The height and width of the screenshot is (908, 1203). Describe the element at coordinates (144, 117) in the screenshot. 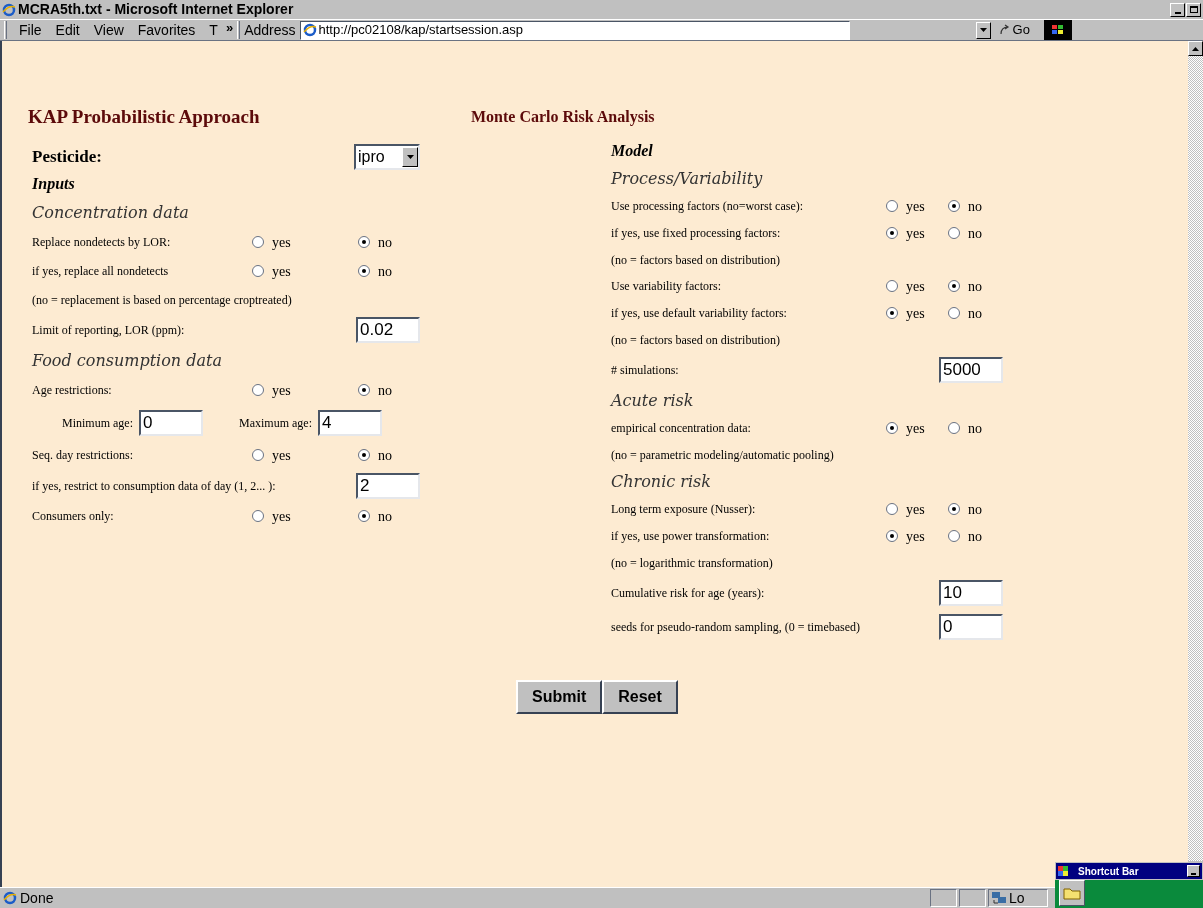

I see `page-title: KAP Probabilistic Approach` at that location.